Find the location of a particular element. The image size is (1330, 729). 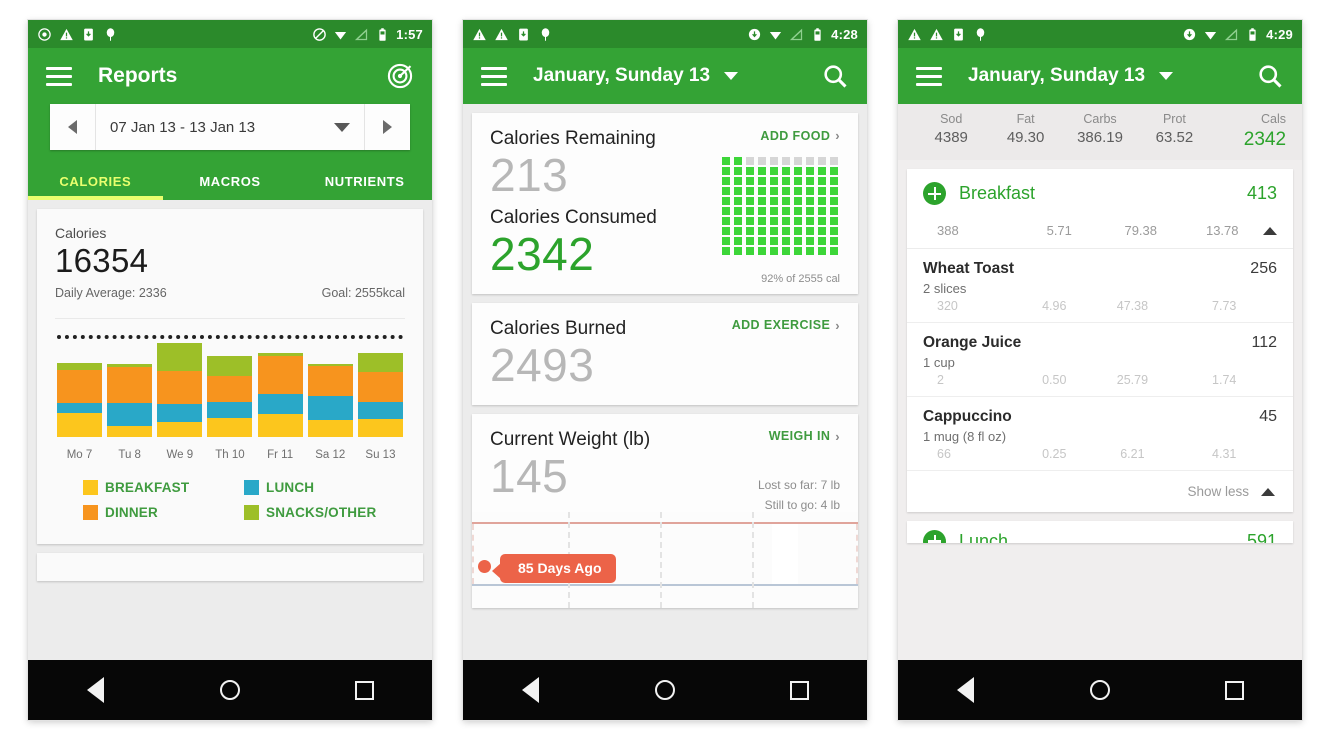

report-tabs: CALORIES MACROS NUTRIENTS is located at coordinates (230, 182).